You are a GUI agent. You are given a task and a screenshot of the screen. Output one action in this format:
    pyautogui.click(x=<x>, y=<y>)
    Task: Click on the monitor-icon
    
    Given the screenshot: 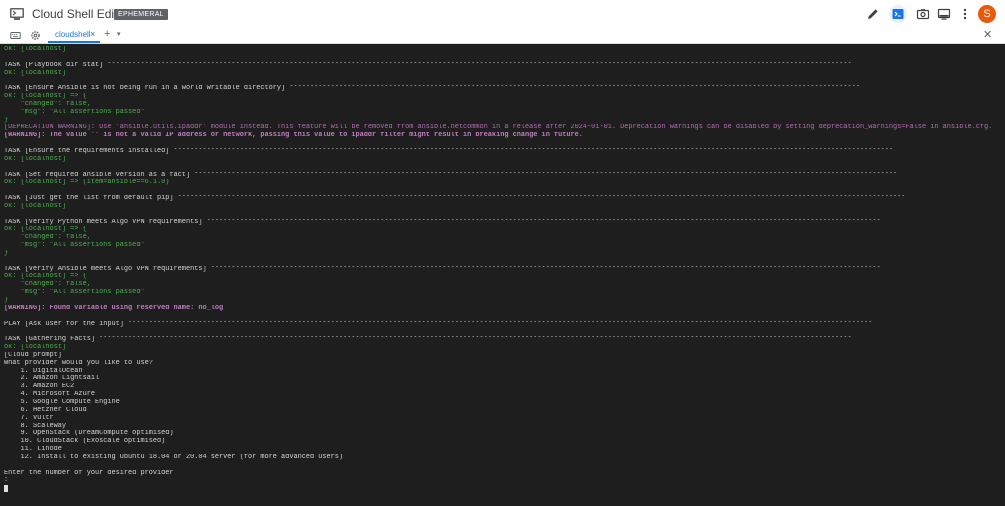 What is the action you would take?
    pyautogui.click(x=944, y=14)
    